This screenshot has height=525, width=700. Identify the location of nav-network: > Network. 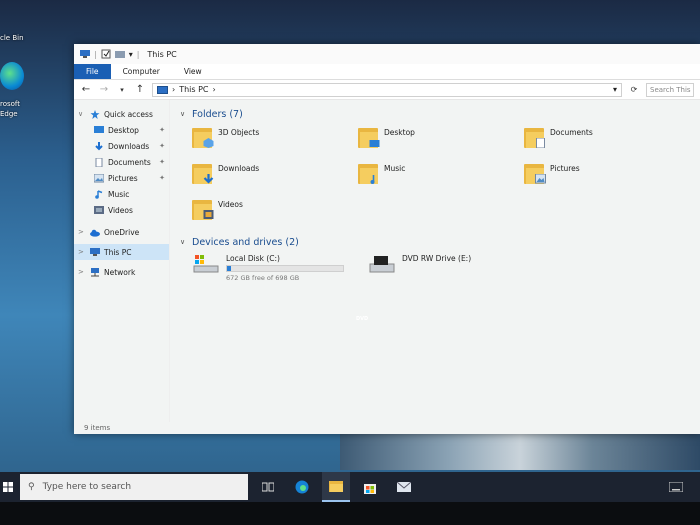
(121, 272).